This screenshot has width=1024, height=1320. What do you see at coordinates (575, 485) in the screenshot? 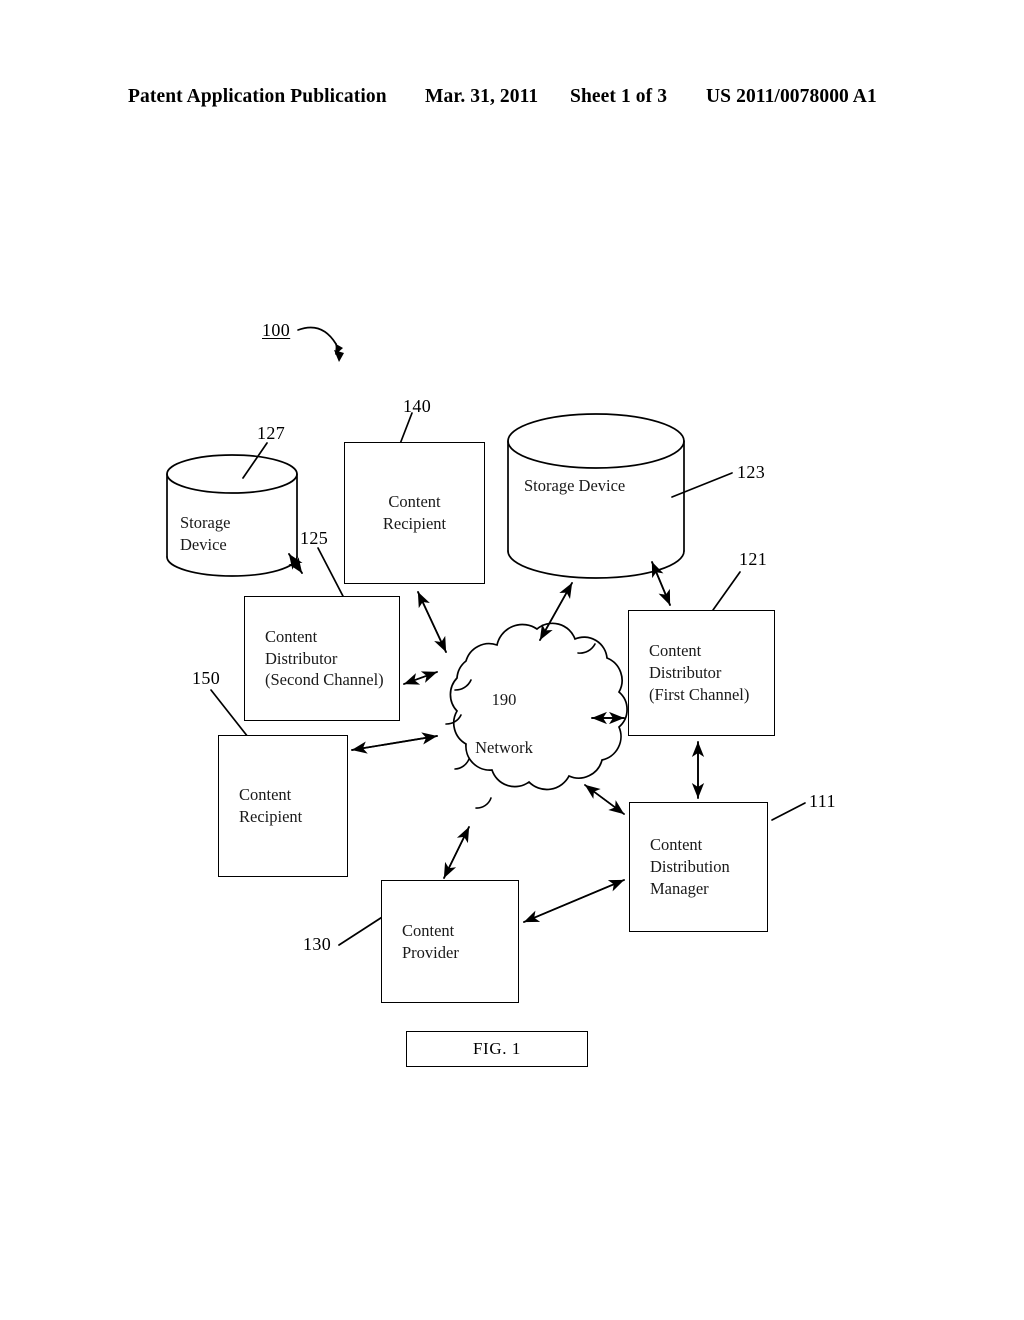
I see `storage-device-right-label: Storage Device` at bounding box center [575, 485].